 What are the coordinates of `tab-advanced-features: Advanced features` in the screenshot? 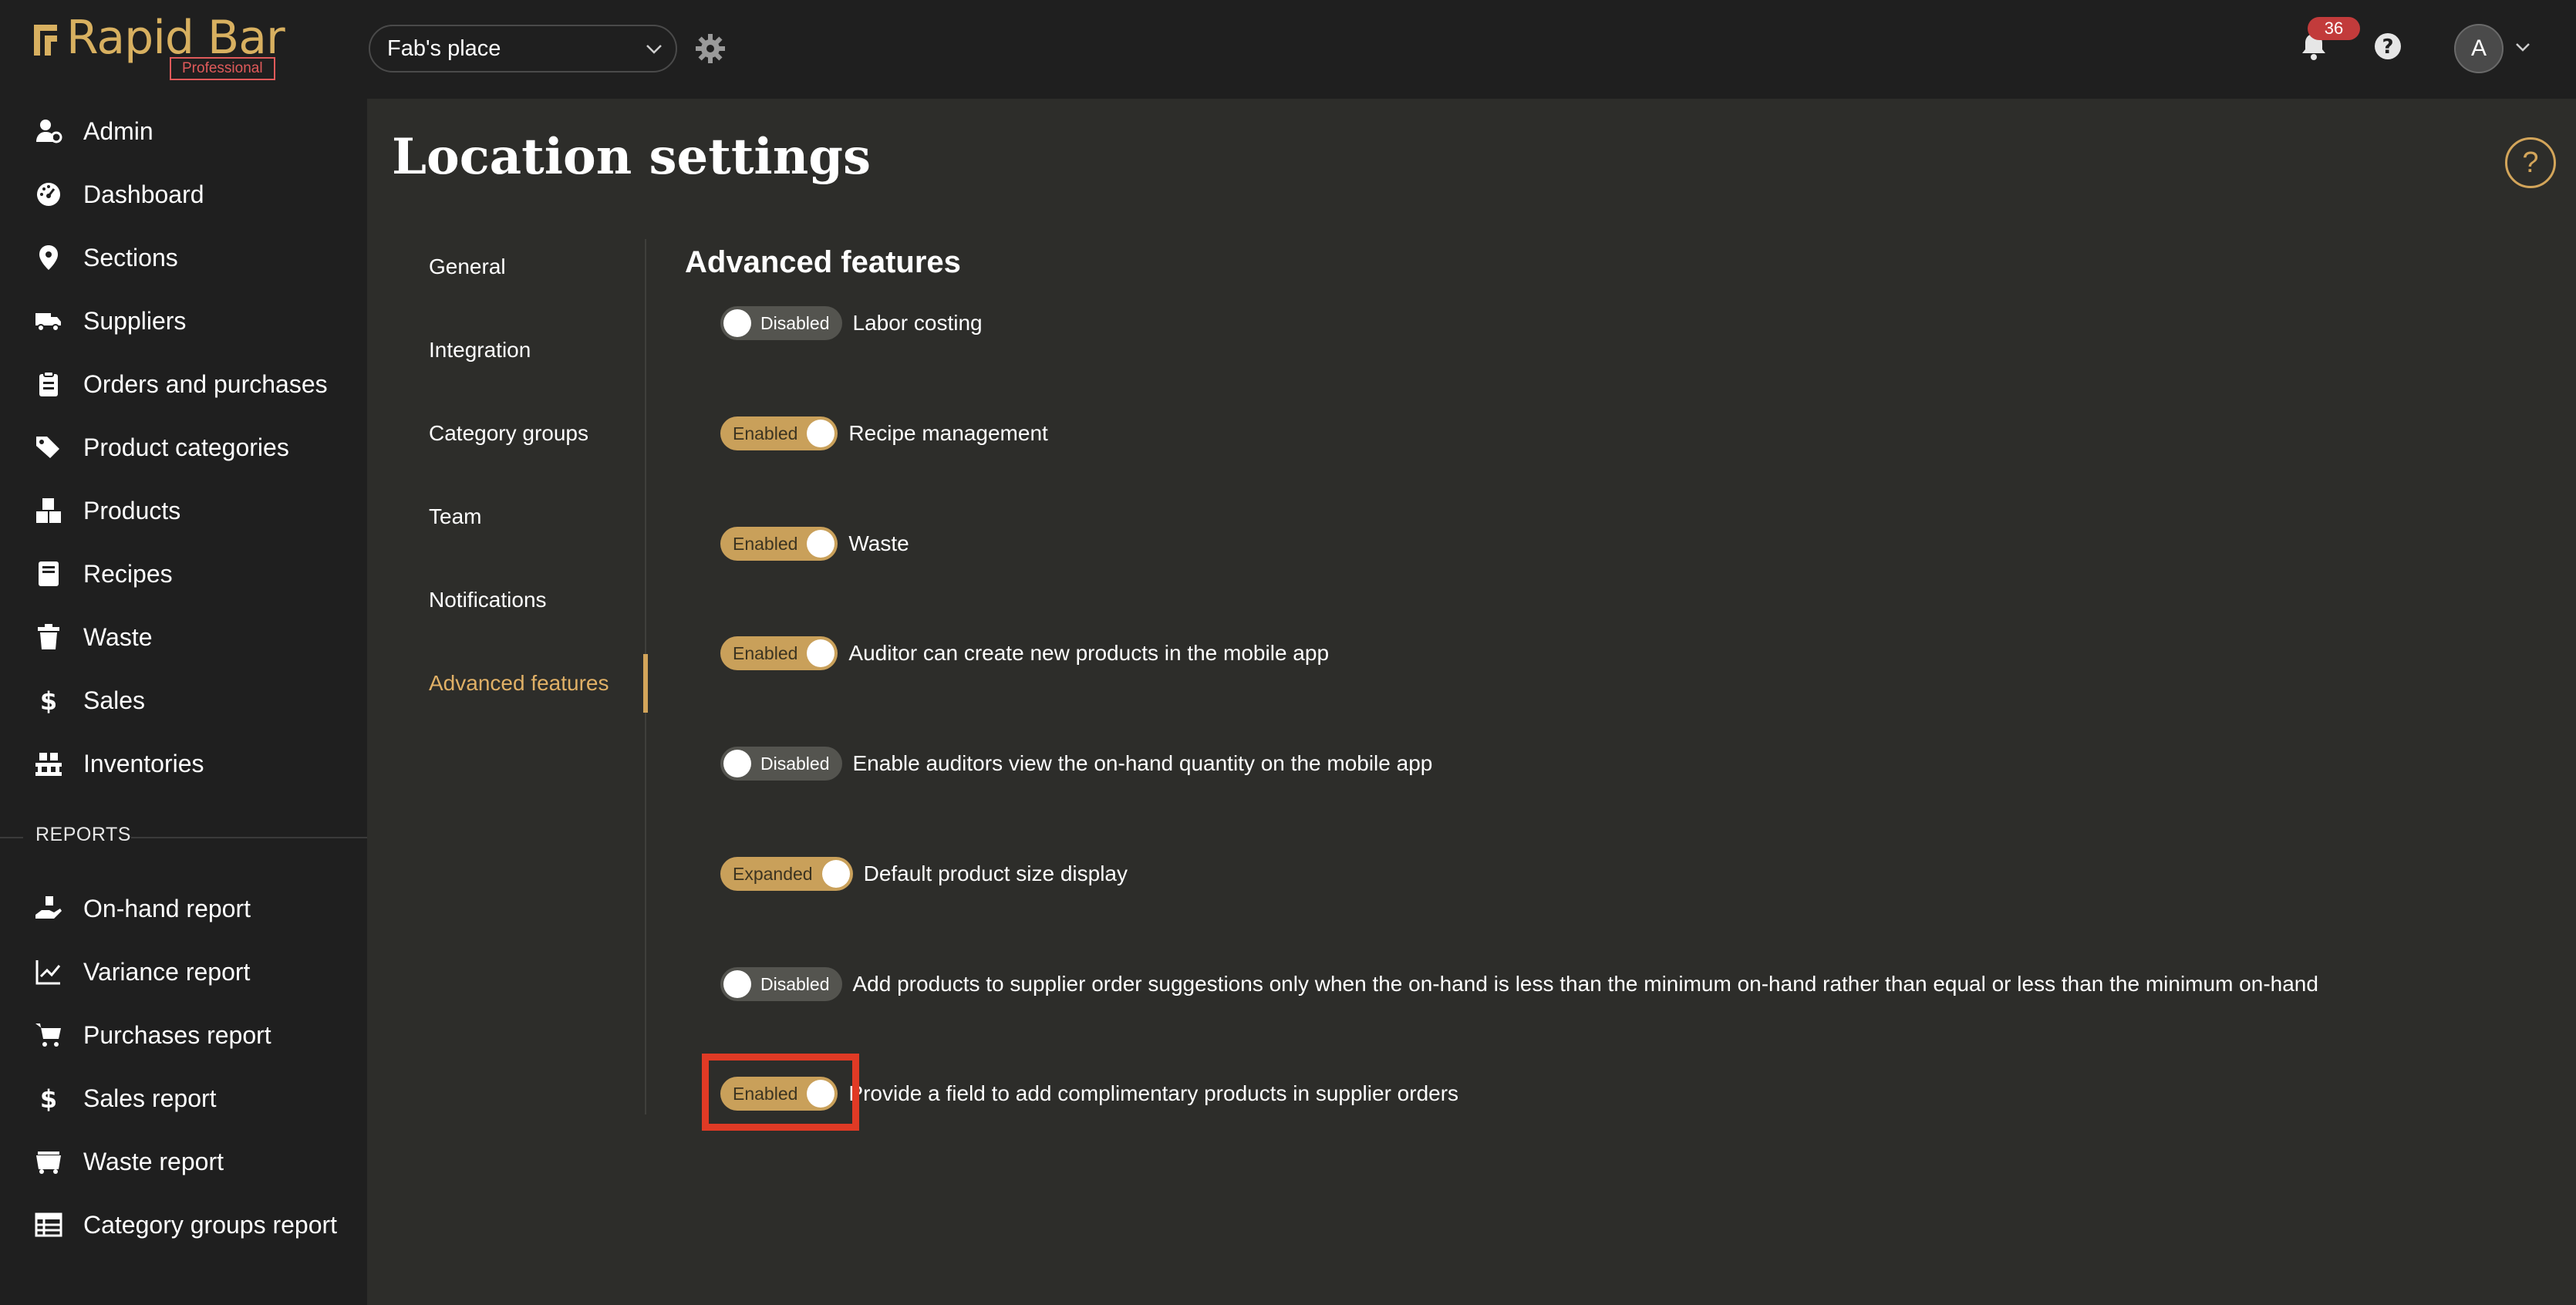 It's located at (519, 683).